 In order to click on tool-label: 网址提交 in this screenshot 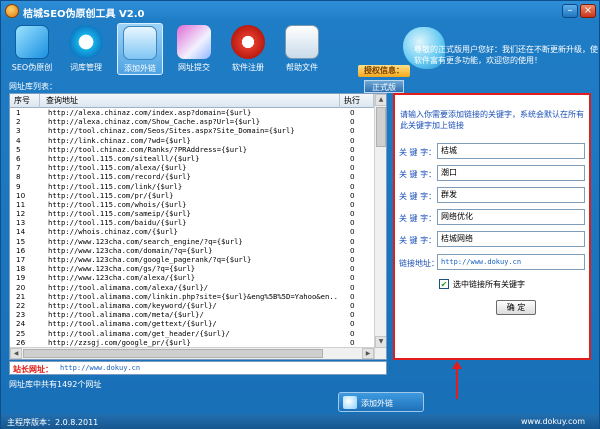, I will do `click(194, 67)`.